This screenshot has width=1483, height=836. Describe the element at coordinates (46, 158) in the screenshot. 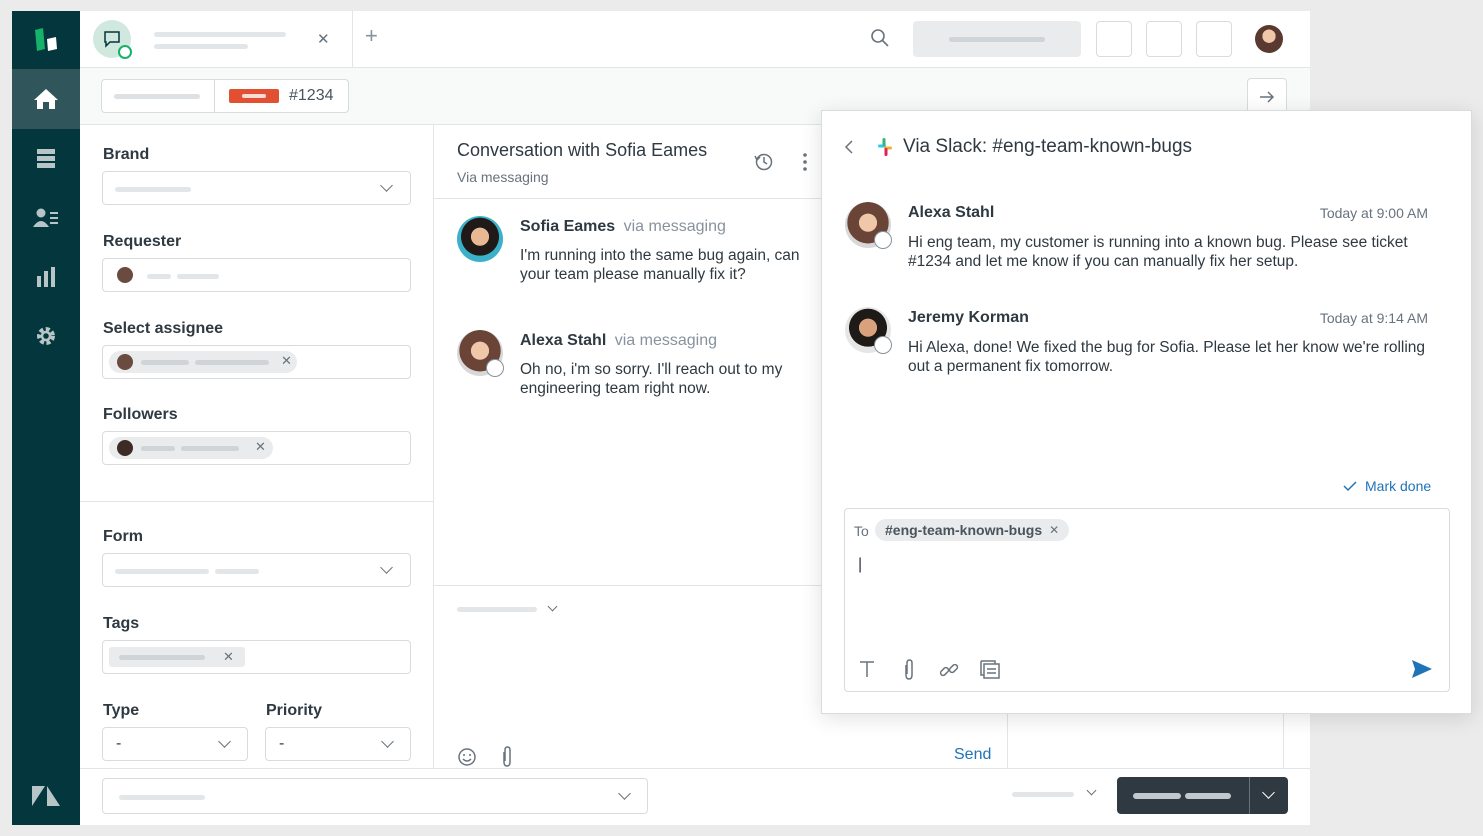

I see `views-icon` at that location.